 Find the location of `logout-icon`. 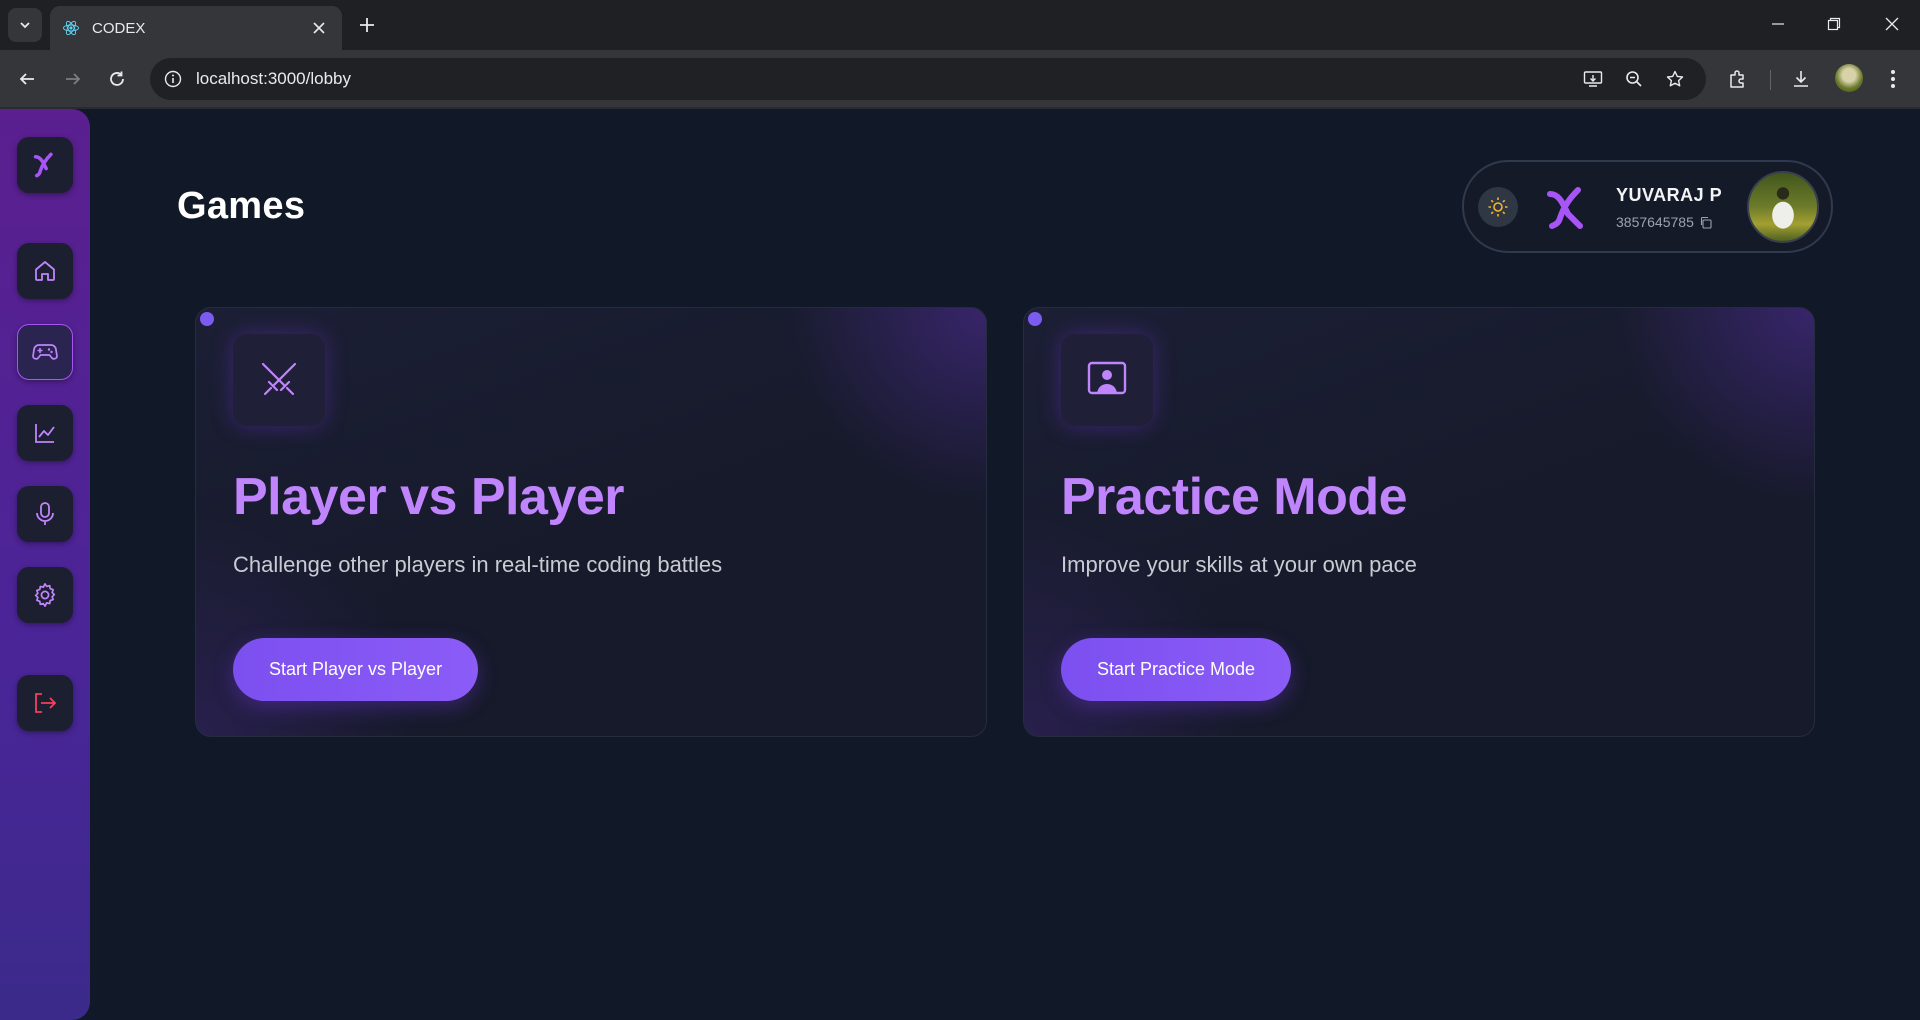

logout-icon is located at coordinates (46, 703).